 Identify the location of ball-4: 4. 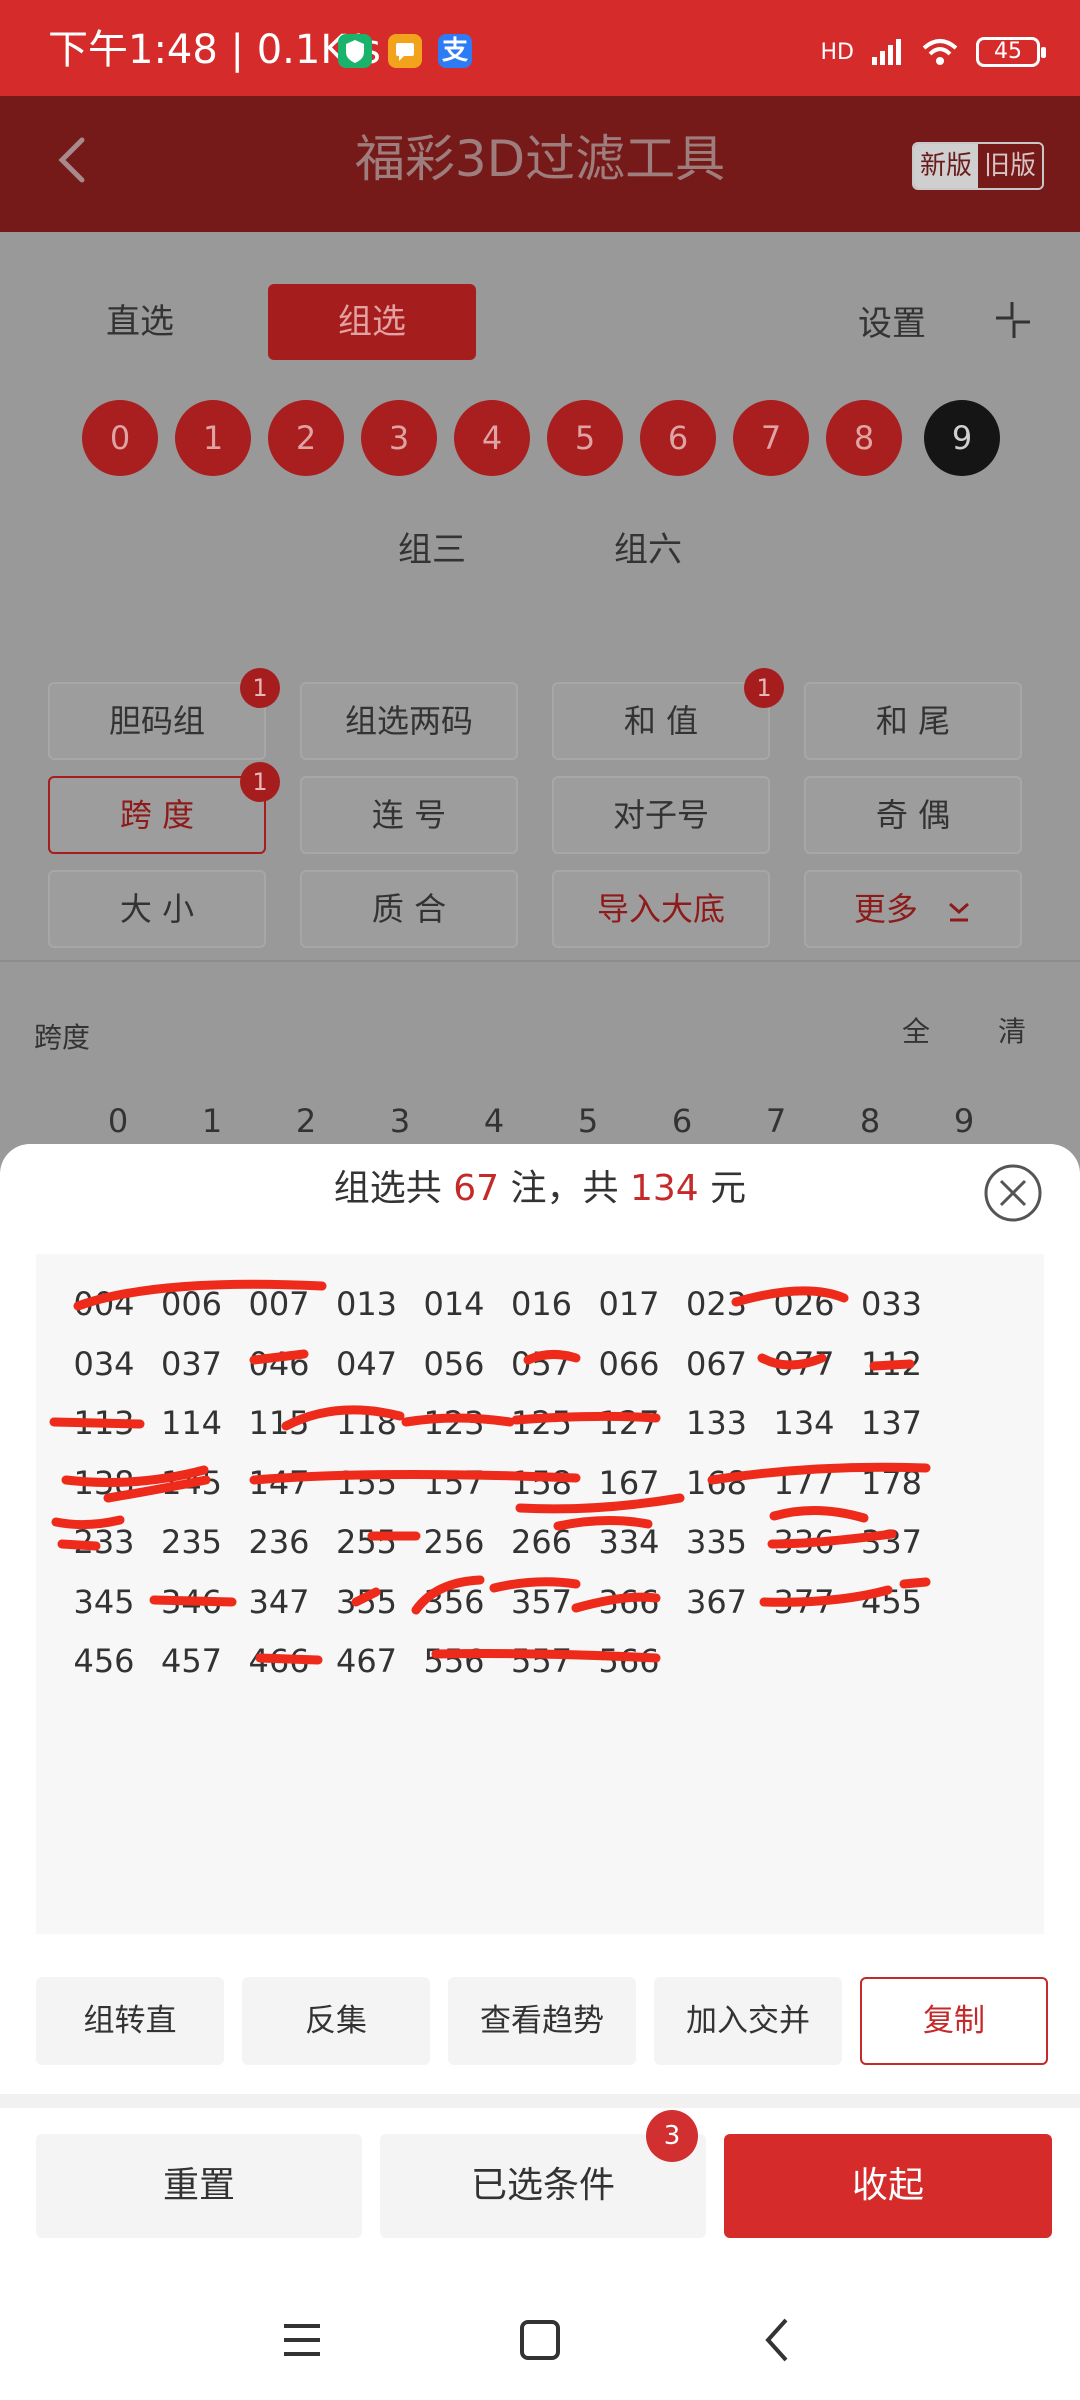
(492, 438).